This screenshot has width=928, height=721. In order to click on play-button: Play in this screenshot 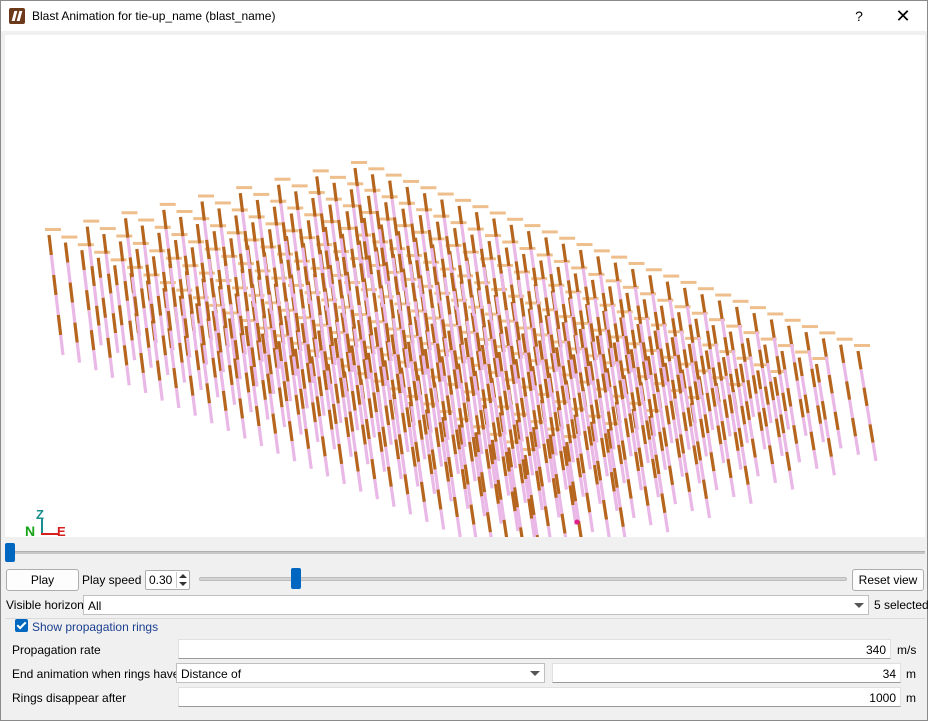, I will do `click(42, 580)`.